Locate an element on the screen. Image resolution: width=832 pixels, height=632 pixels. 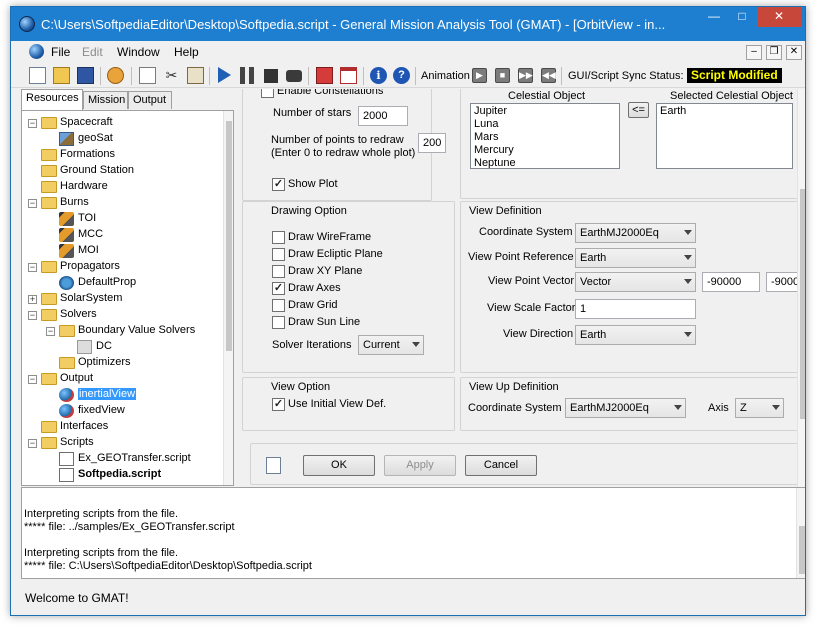
apply-button: Apply is located at coordinates (420, 465).